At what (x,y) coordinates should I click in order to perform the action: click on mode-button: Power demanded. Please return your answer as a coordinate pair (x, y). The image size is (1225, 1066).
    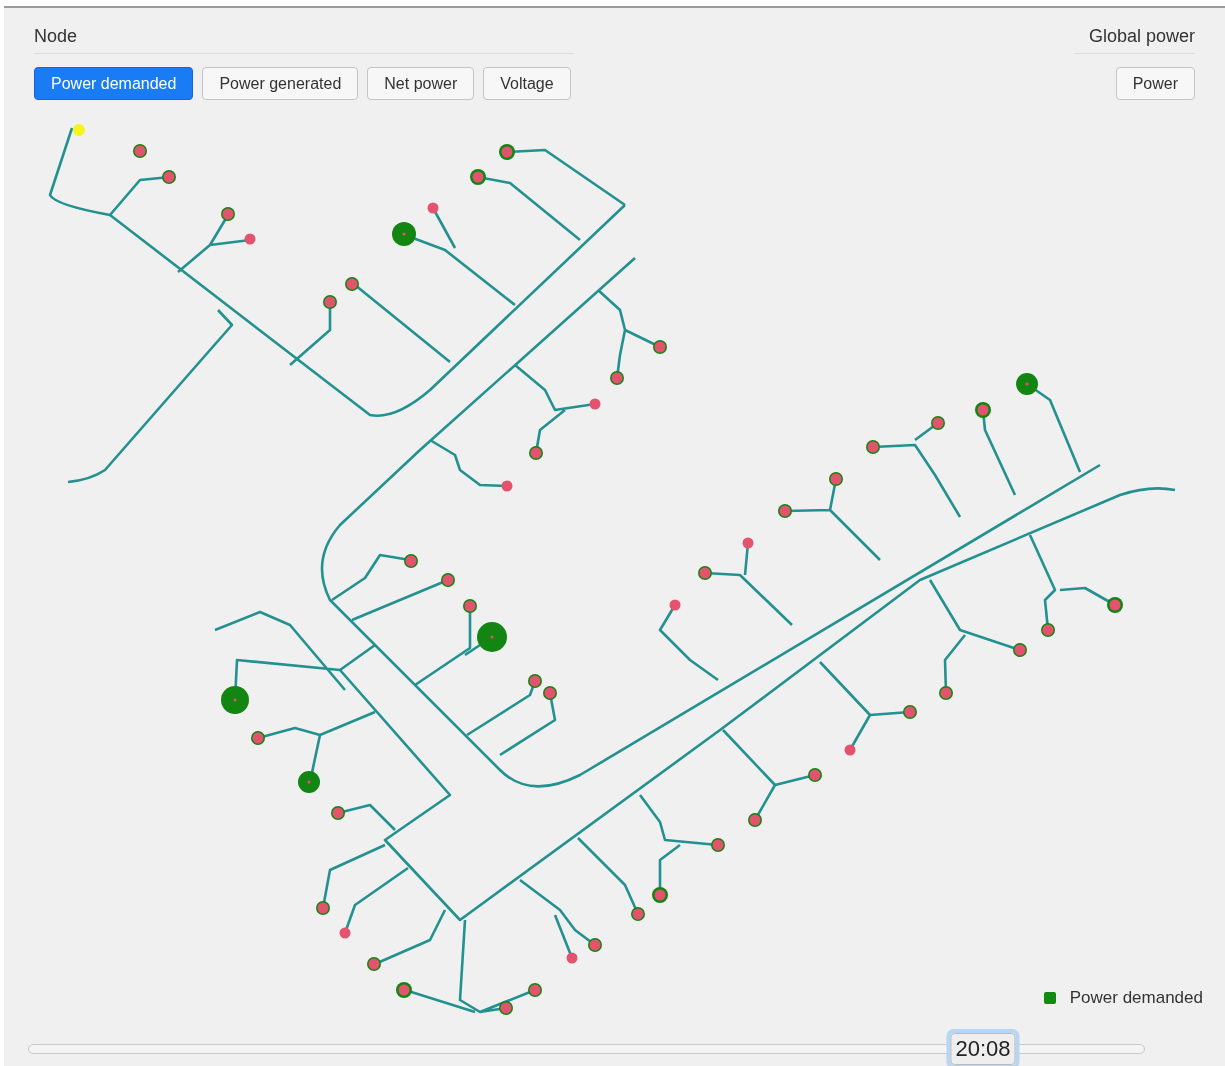
    Looking at the image, I should click on (114, 83).